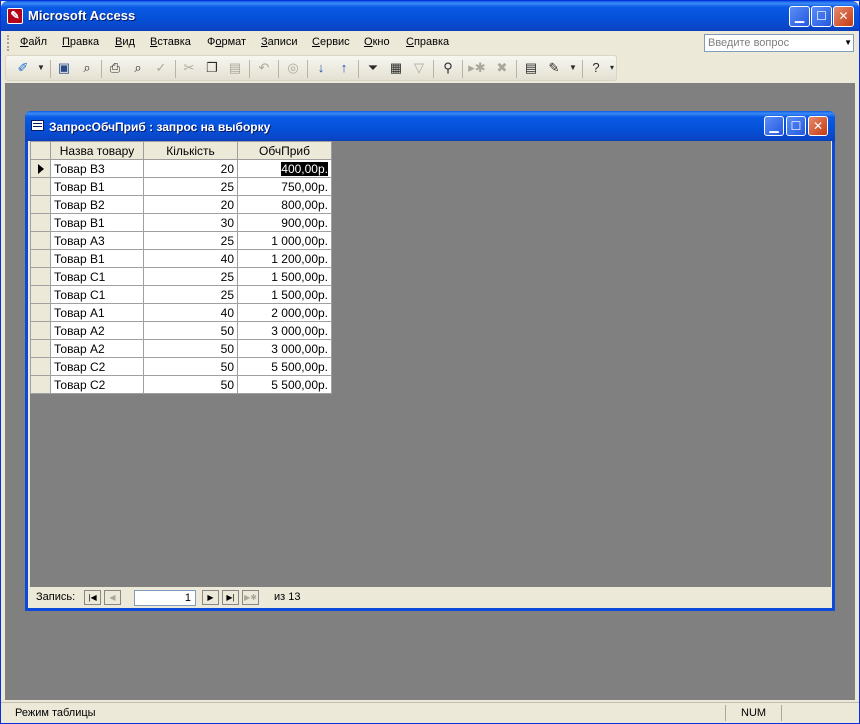 This screenshot has height=724, width=860. I want to click on table-row: Товар В1 40 1 200,00р., so click(181, 258).